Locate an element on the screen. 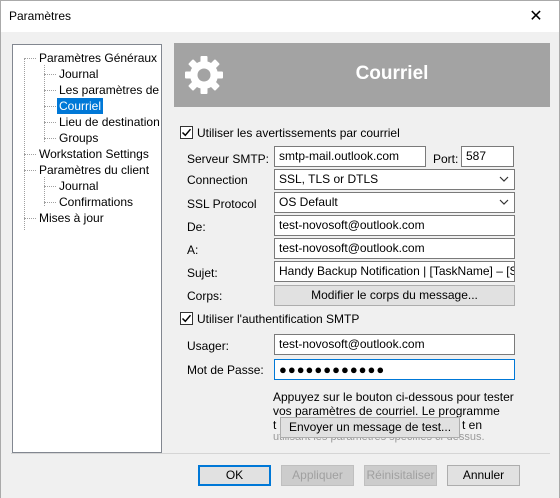 The width and height of the screenshot is (560, 498). to-input: test-novosoft@outlook.com is located at coordinates (394, 248).